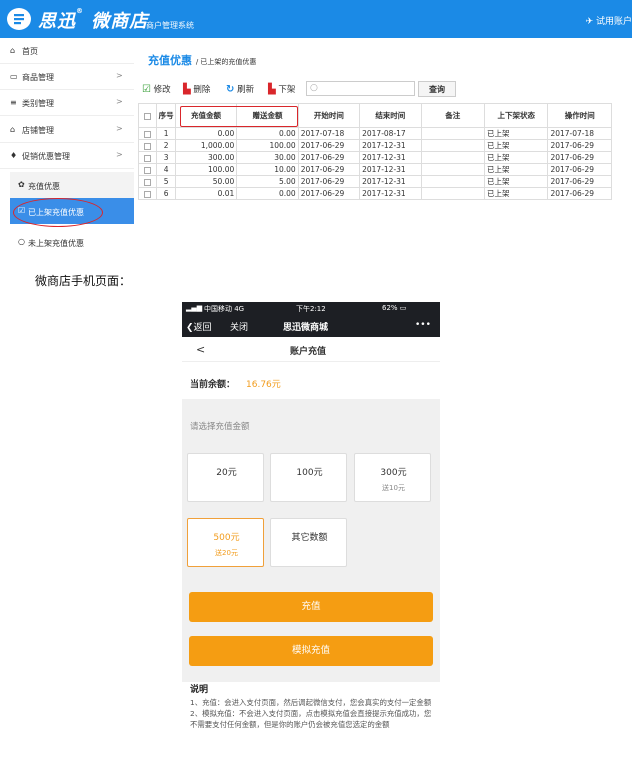  Describe the element at coordinates (308, 352) in the screenshot. I see `page-title: 账户充值` at that location.